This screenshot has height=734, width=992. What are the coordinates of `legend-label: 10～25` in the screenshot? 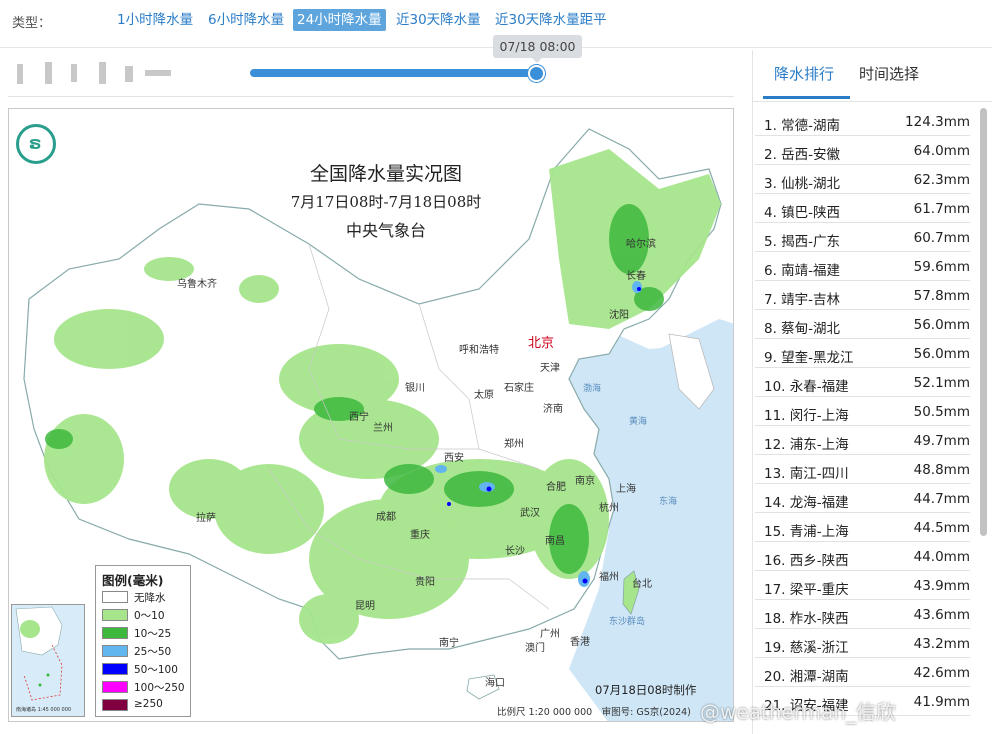 It's located at (153, 634).